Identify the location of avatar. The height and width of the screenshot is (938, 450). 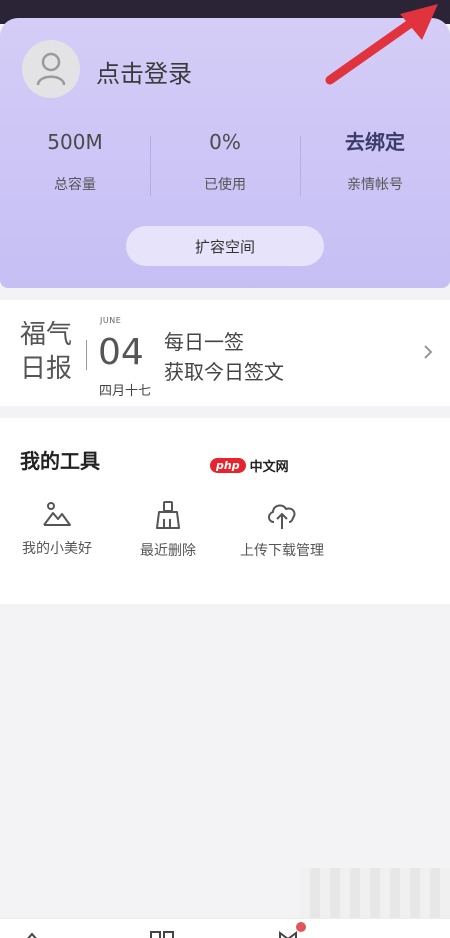
(51, 69).